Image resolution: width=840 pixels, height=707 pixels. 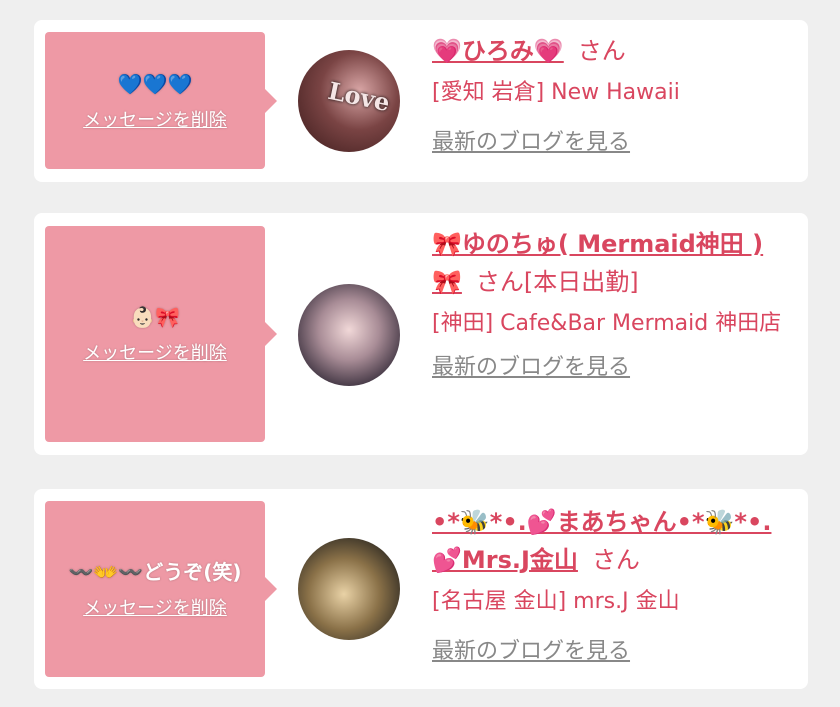 I want to click on sender-info: 💗ひろみ💗 さん [愛知 岩倉] New Hawaii 最新のブログを見る, so click(x=614, y=94).